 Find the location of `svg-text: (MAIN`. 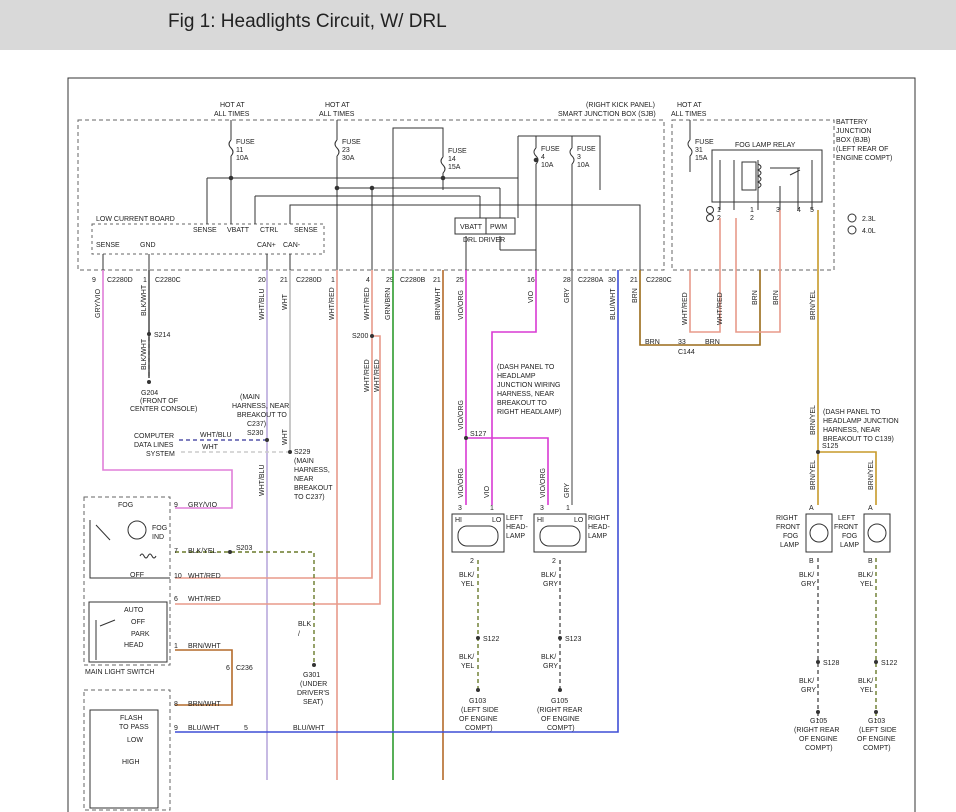

svg-text: (MAIN is located at coordinates (304, 461).